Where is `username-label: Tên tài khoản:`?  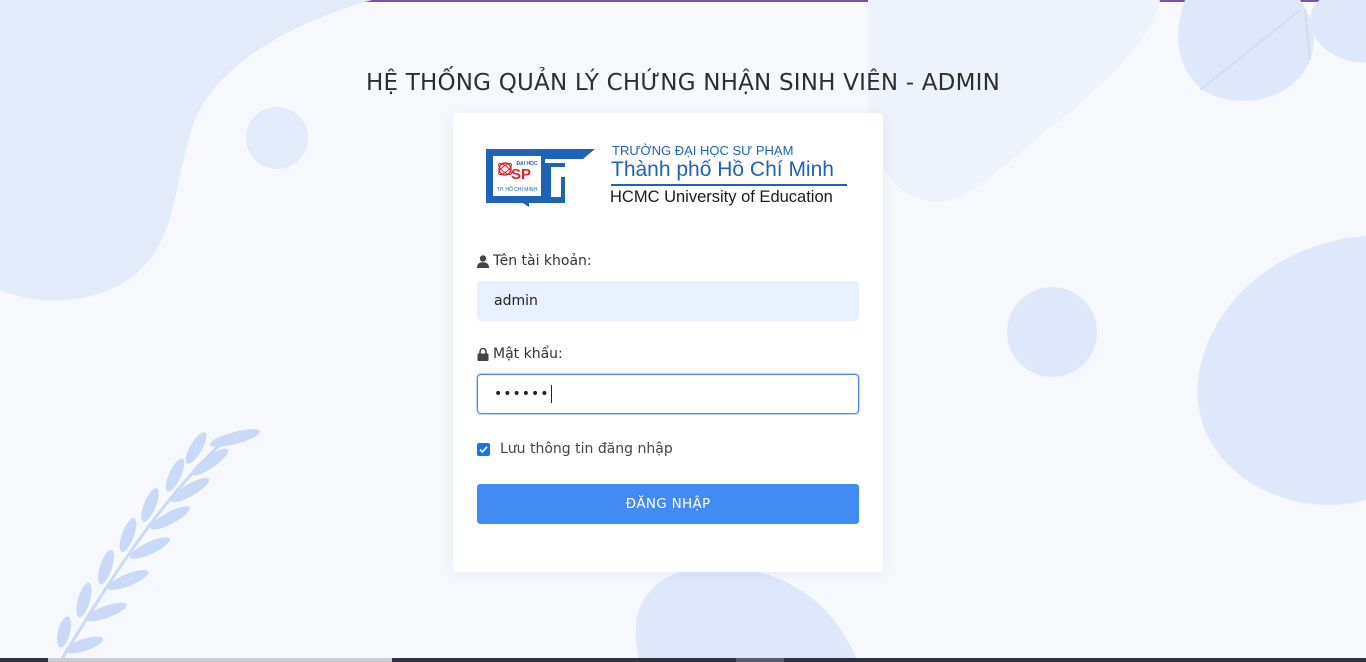
username-label: Tên tài khoản: is located at coordinates (534, 261).